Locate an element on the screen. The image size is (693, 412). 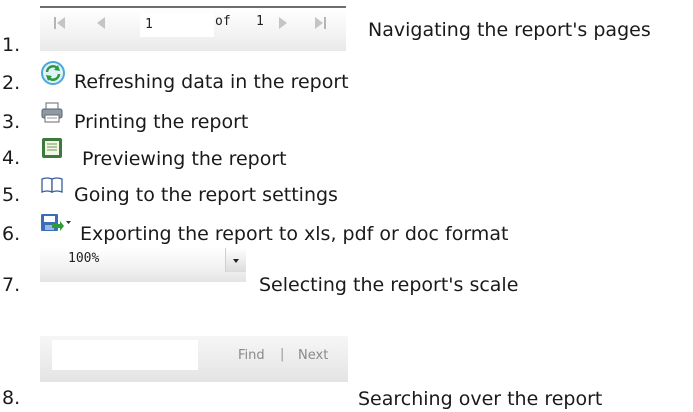
item-number: 8. is located at coordinates (11, 398).